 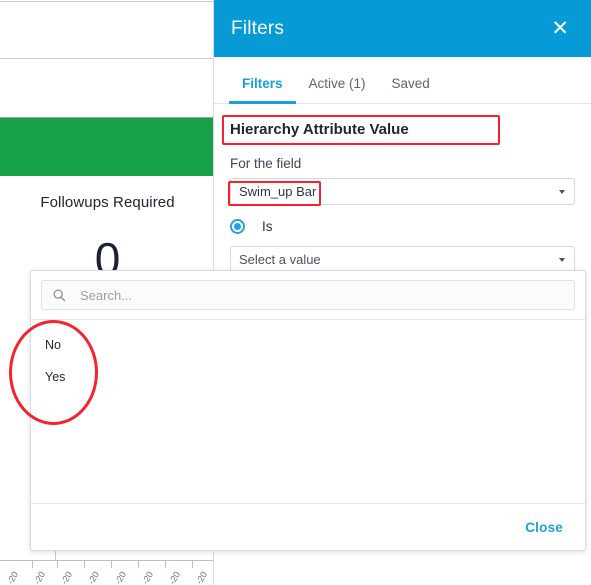 I want to click on dropdown-option-no-label: No, so click(x=53, y=345).